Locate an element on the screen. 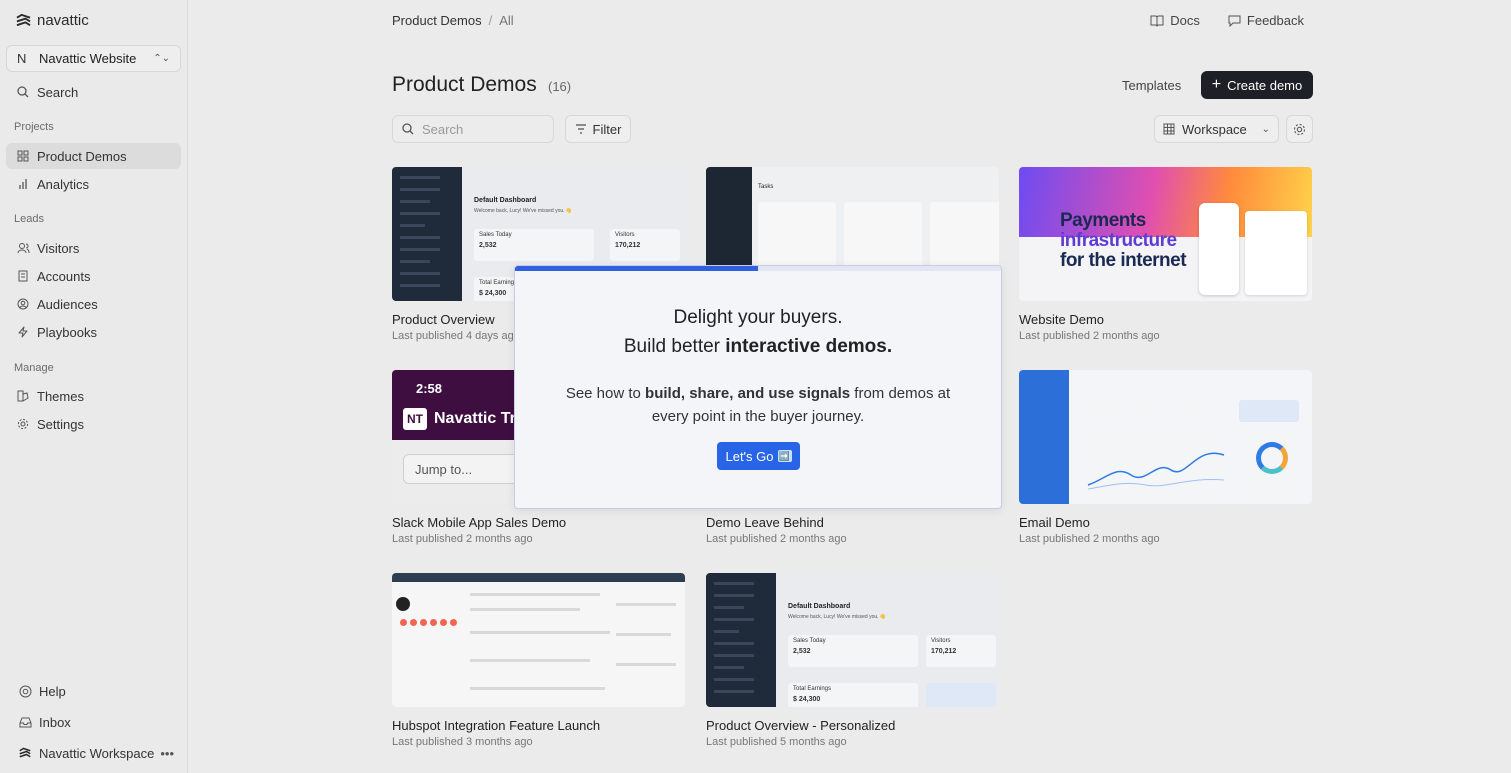 The width and height of the screenshot is (1511, 773). demo-count: (16) is located at coordinates (560, 86).